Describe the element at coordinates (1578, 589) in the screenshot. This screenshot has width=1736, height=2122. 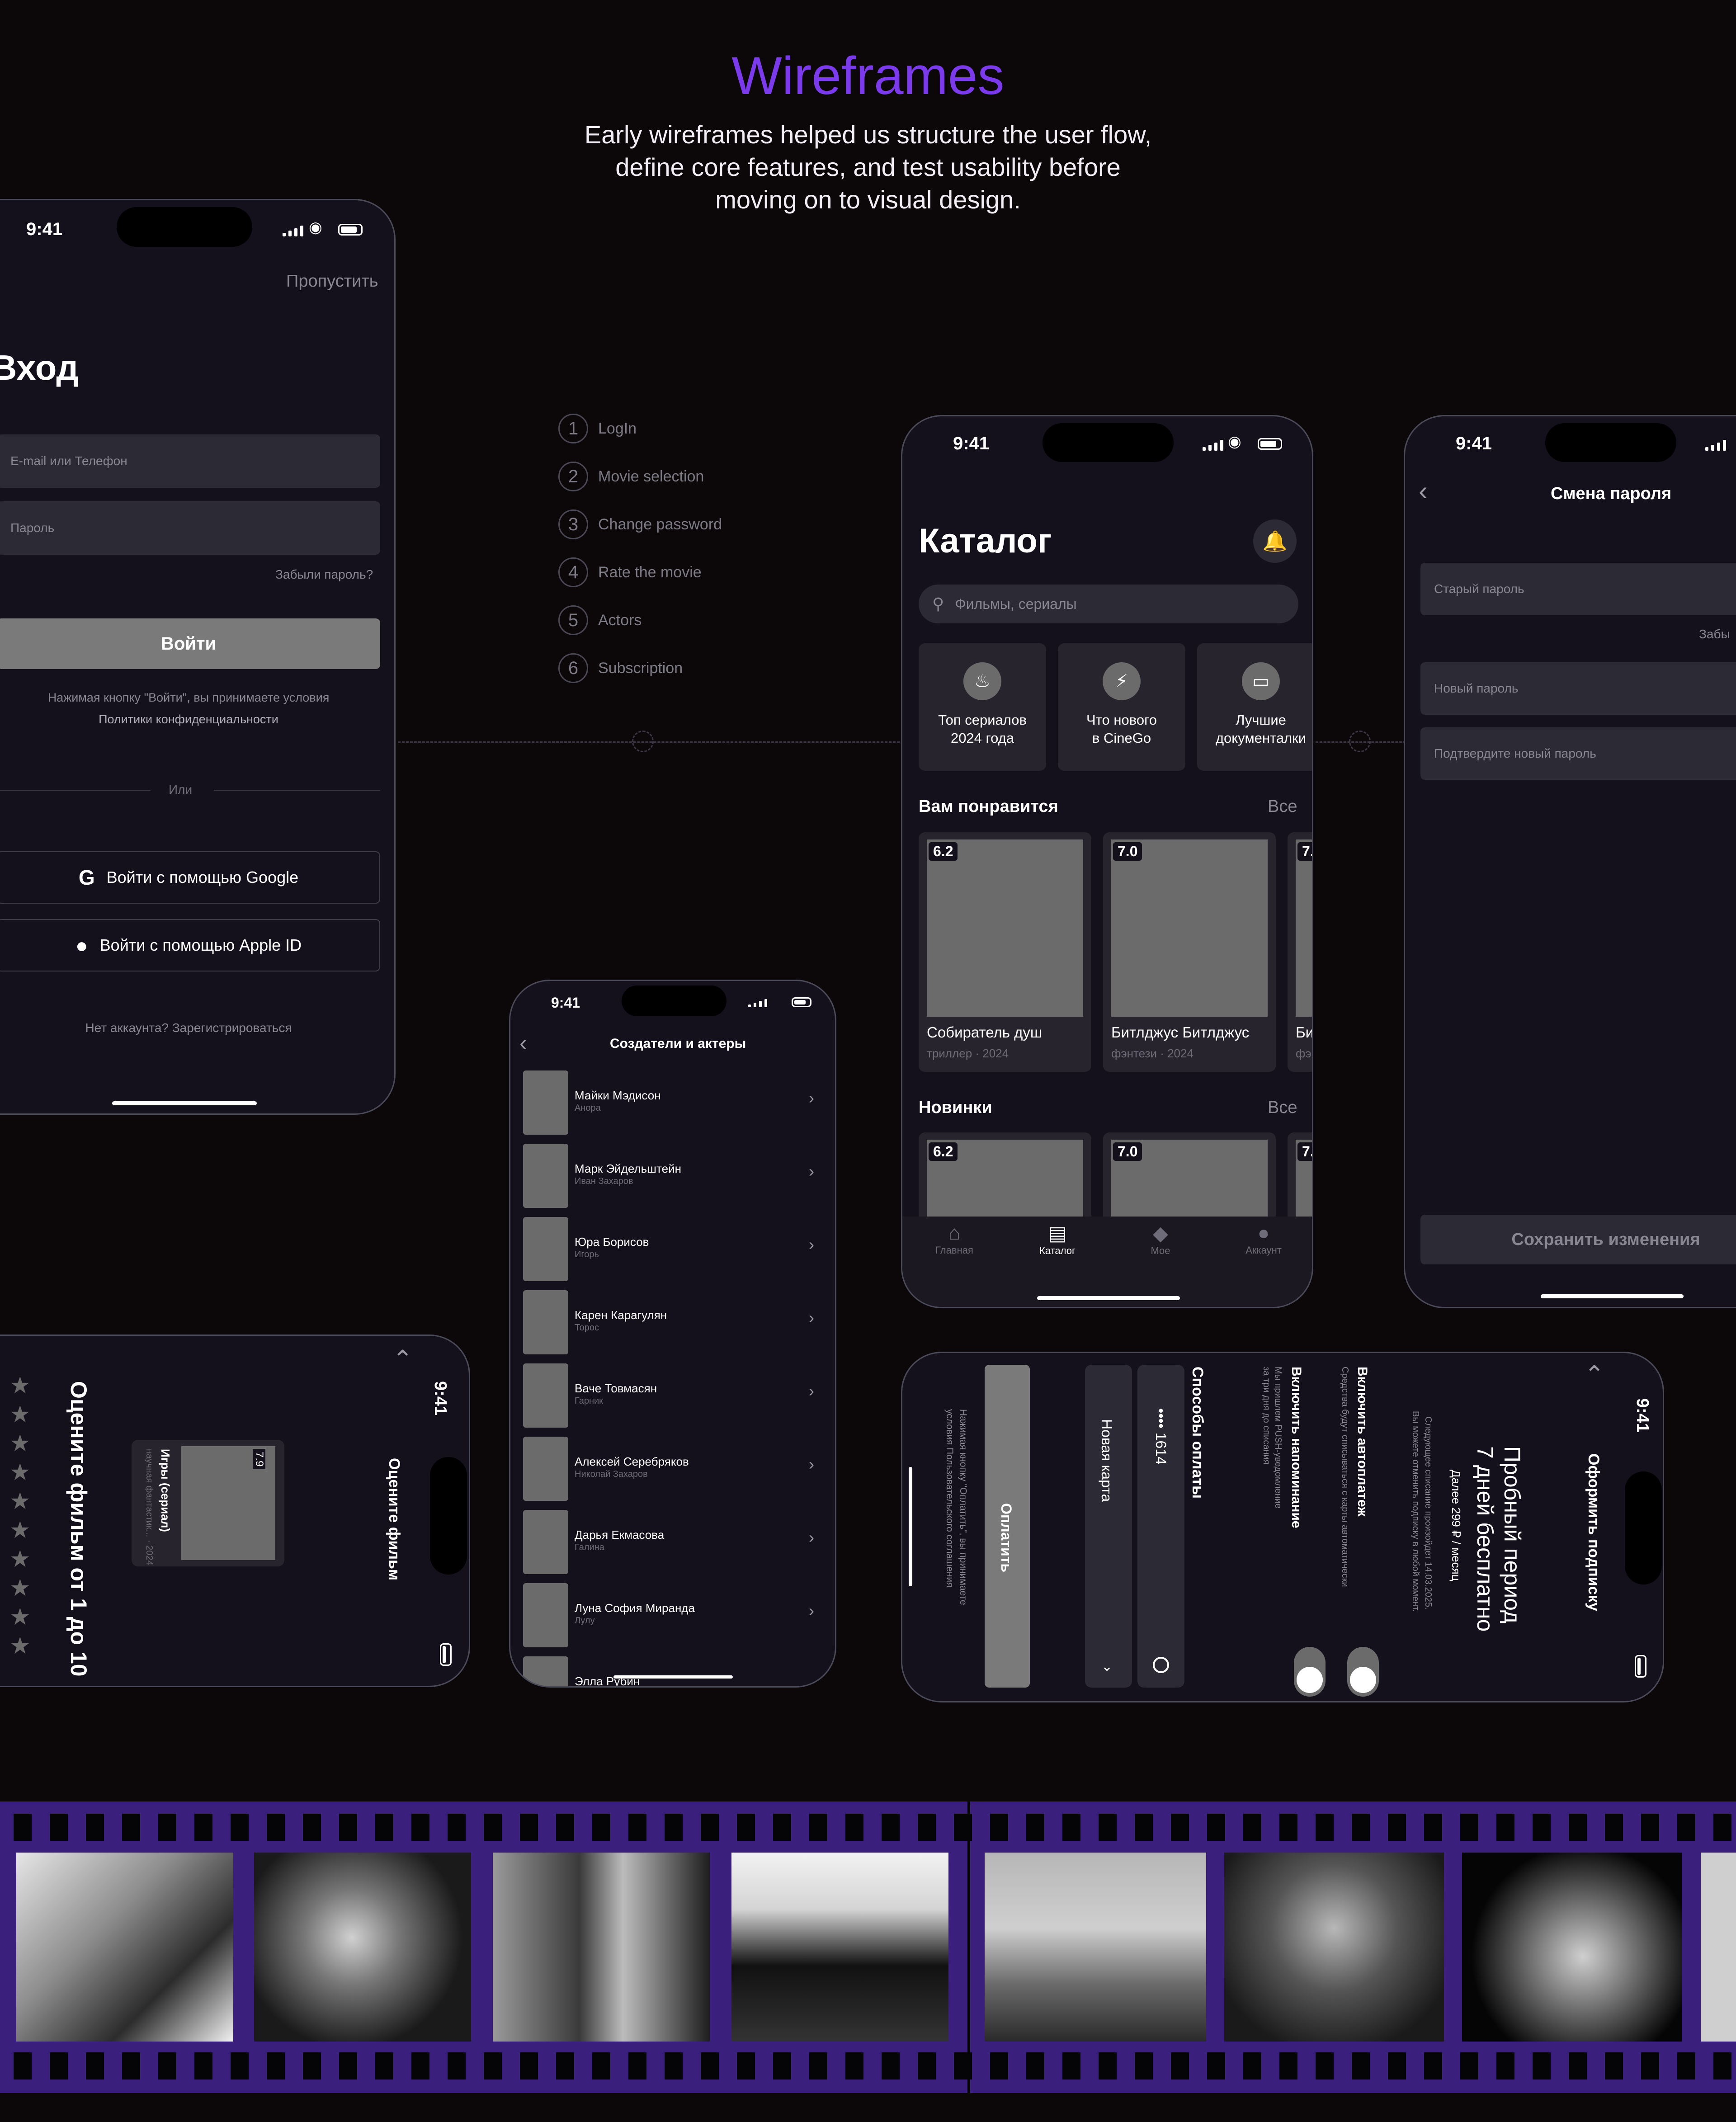
I see `old-password-field: Старый пароль` at that location.